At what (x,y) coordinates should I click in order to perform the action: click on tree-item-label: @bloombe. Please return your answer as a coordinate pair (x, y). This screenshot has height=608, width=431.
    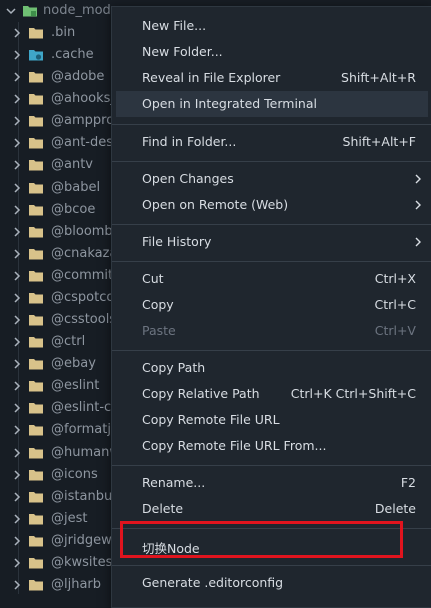
    Looking at the image, I should click on (83, 231).